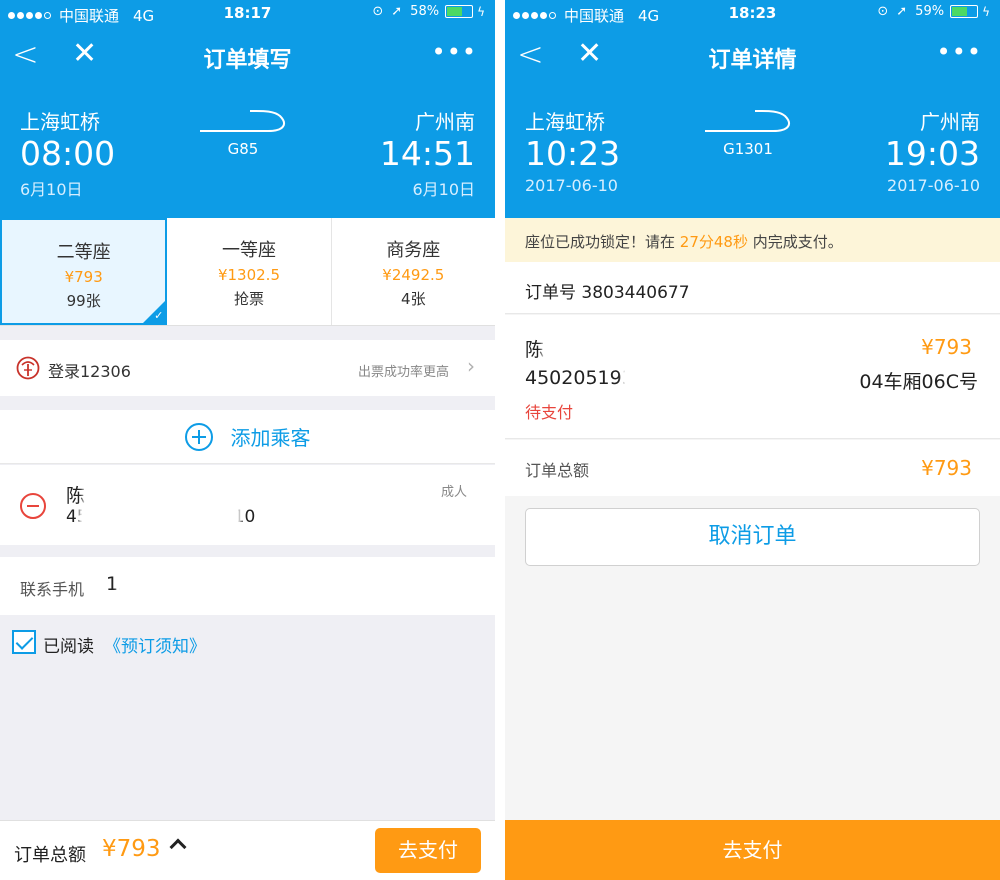  What do you see at coordinates (198, 436) in the screenshot?
I see `add-circle-icon` at bounding box center [198, 436].